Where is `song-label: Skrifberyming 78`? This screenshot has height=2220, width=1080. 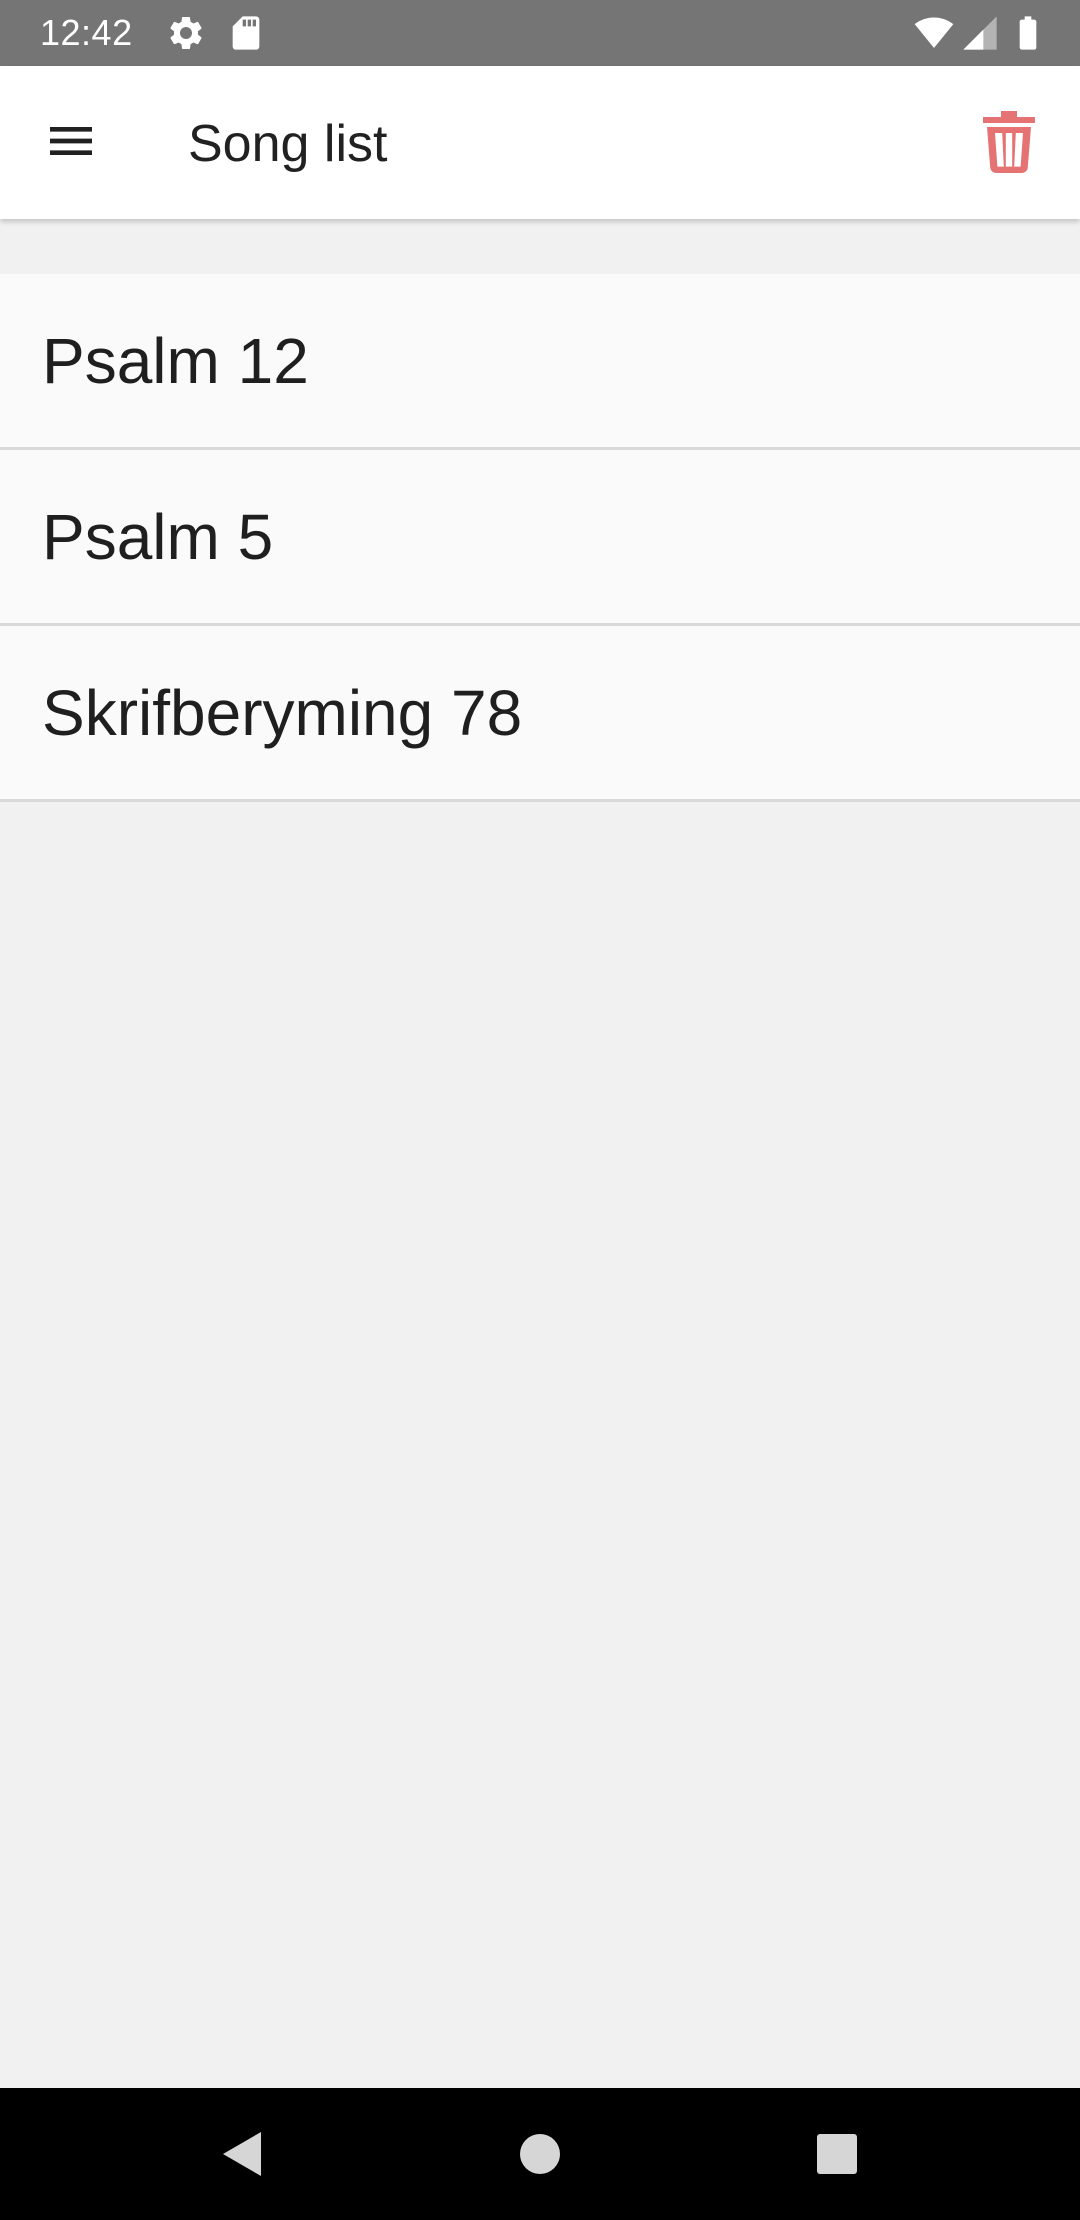
song-label: Skrifberyming 78 is located at coordinates (282, 712).